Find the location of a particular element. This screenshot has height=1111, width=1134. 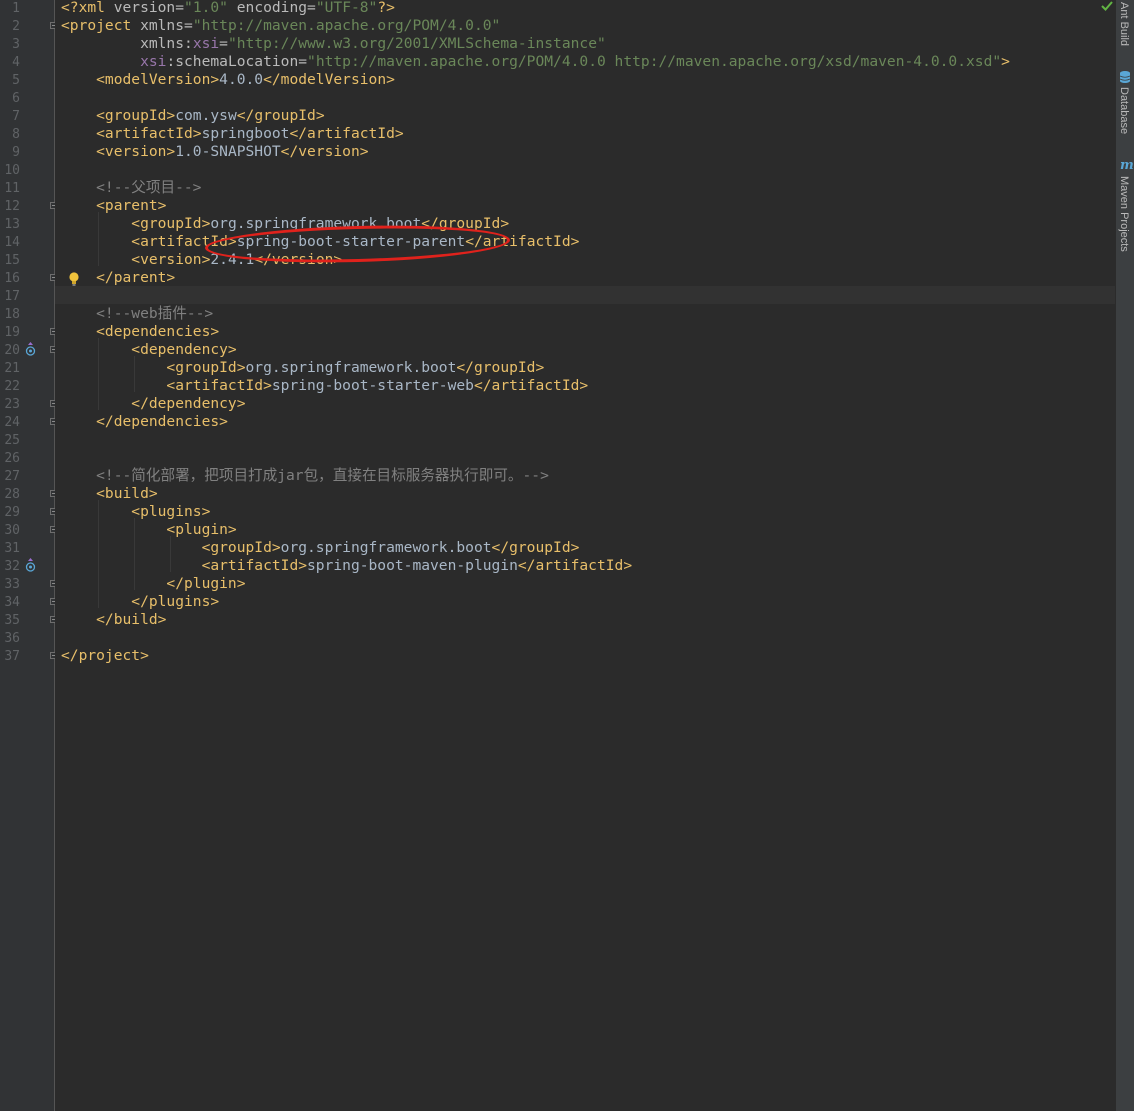

maven-plugin-icon is located at coordinates (30, 565).